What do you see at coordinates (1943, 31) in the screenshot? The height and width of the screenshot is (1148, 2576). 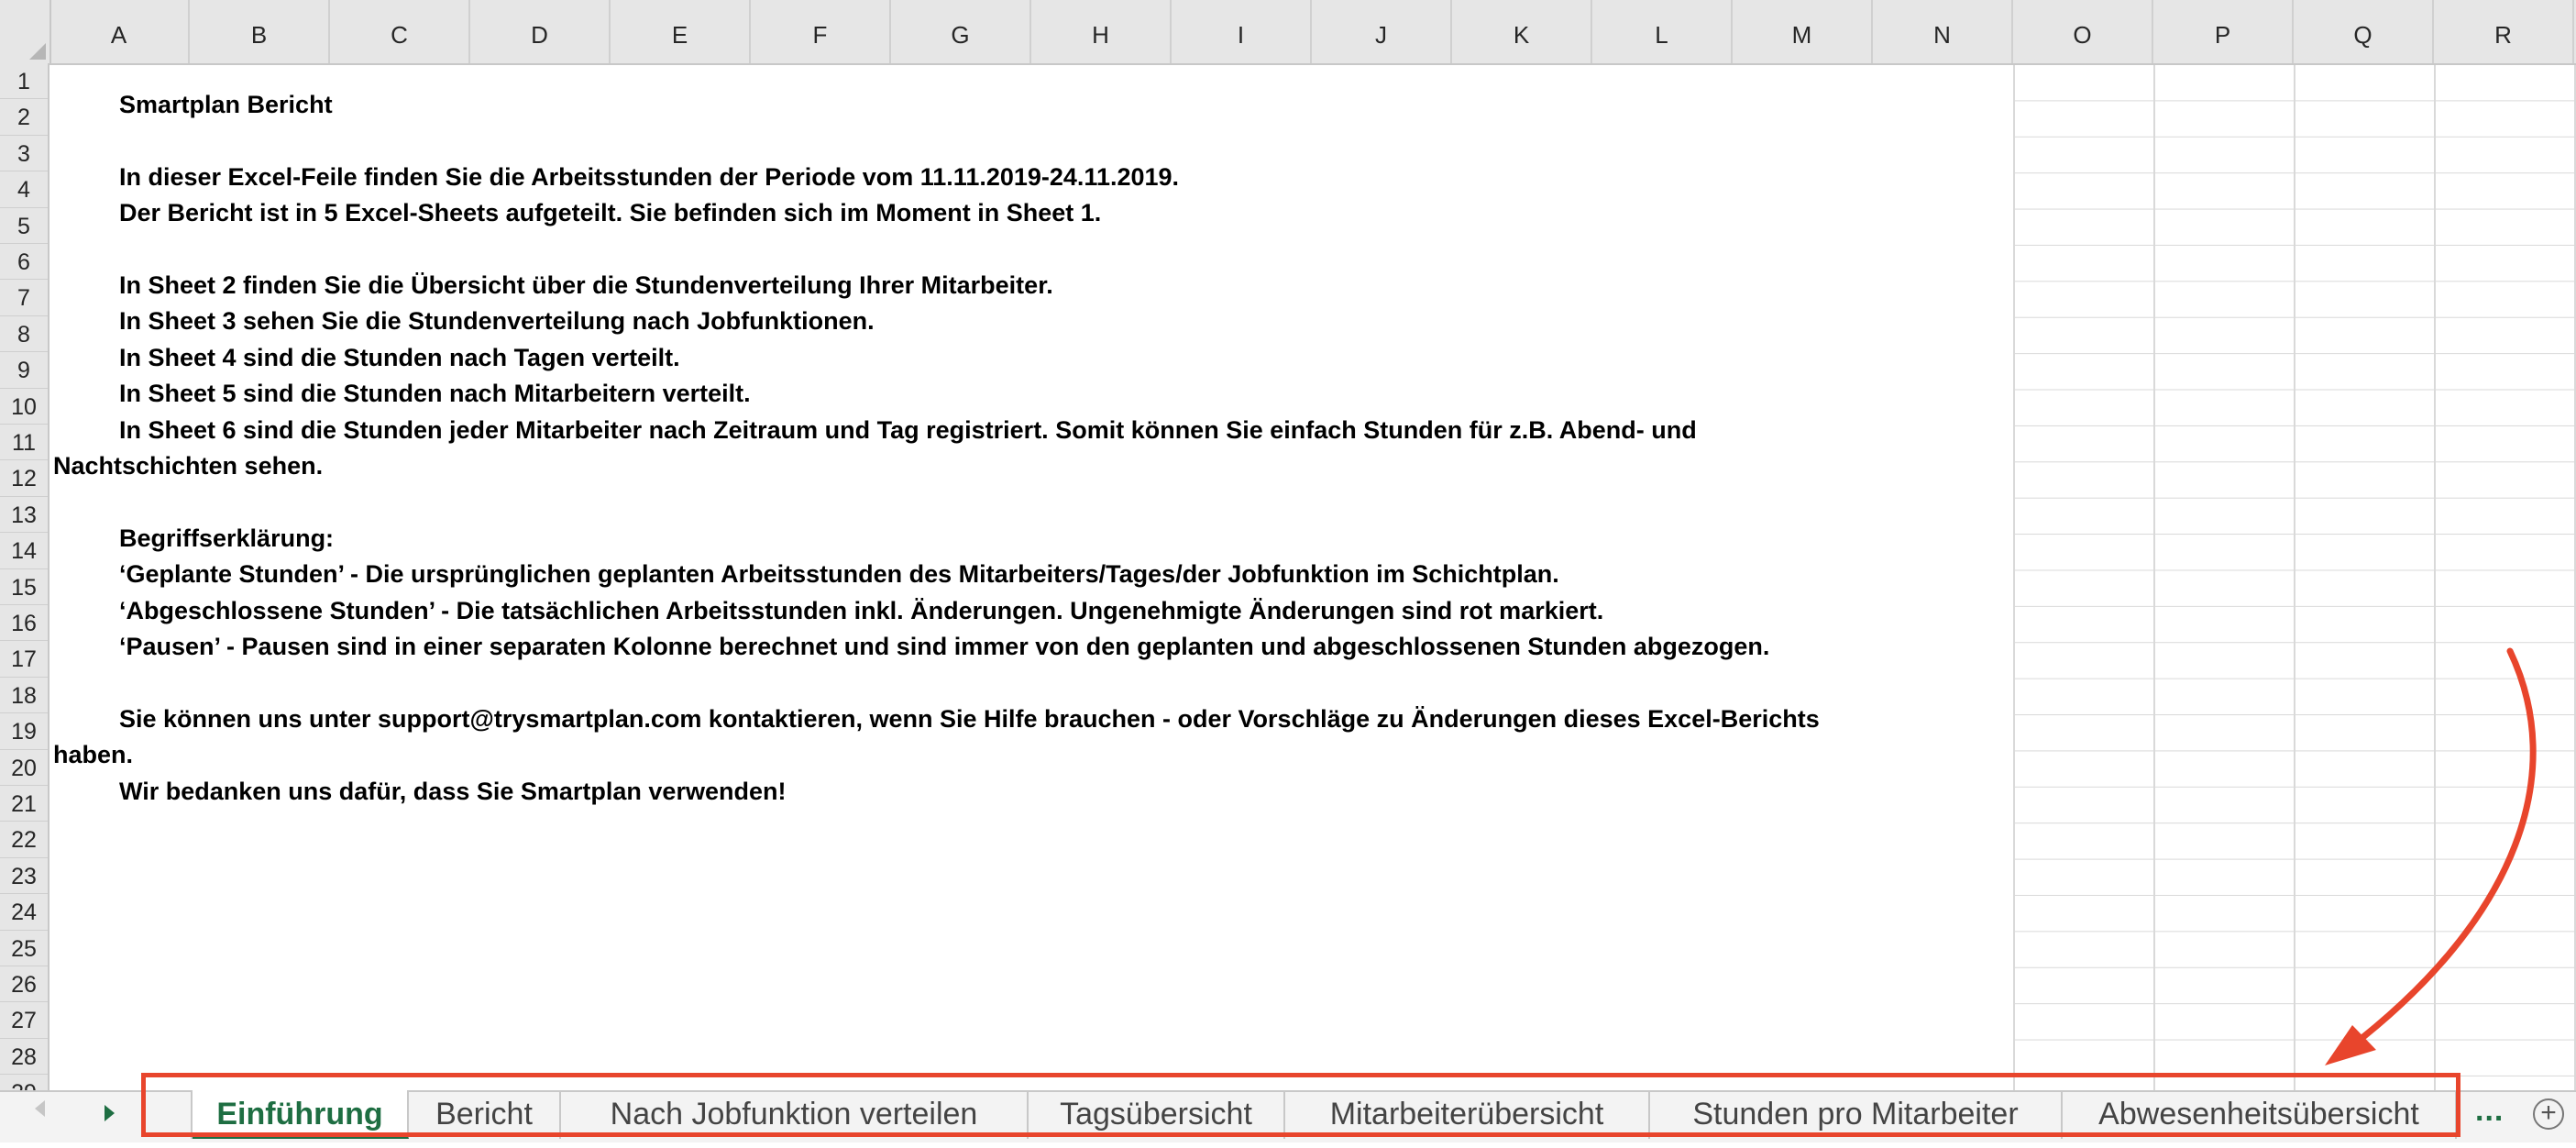 I see `column-header-n: N` at bounding box center [1943, 31].